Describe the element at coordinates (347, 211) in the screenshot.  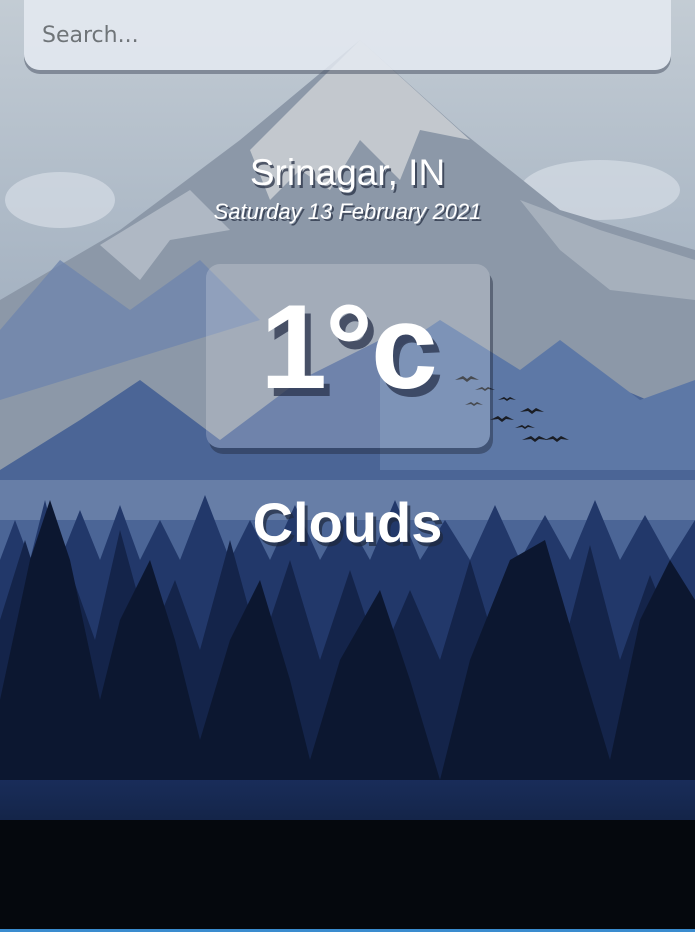
I see `date-label: Saturday 13 February 2021` at that location.